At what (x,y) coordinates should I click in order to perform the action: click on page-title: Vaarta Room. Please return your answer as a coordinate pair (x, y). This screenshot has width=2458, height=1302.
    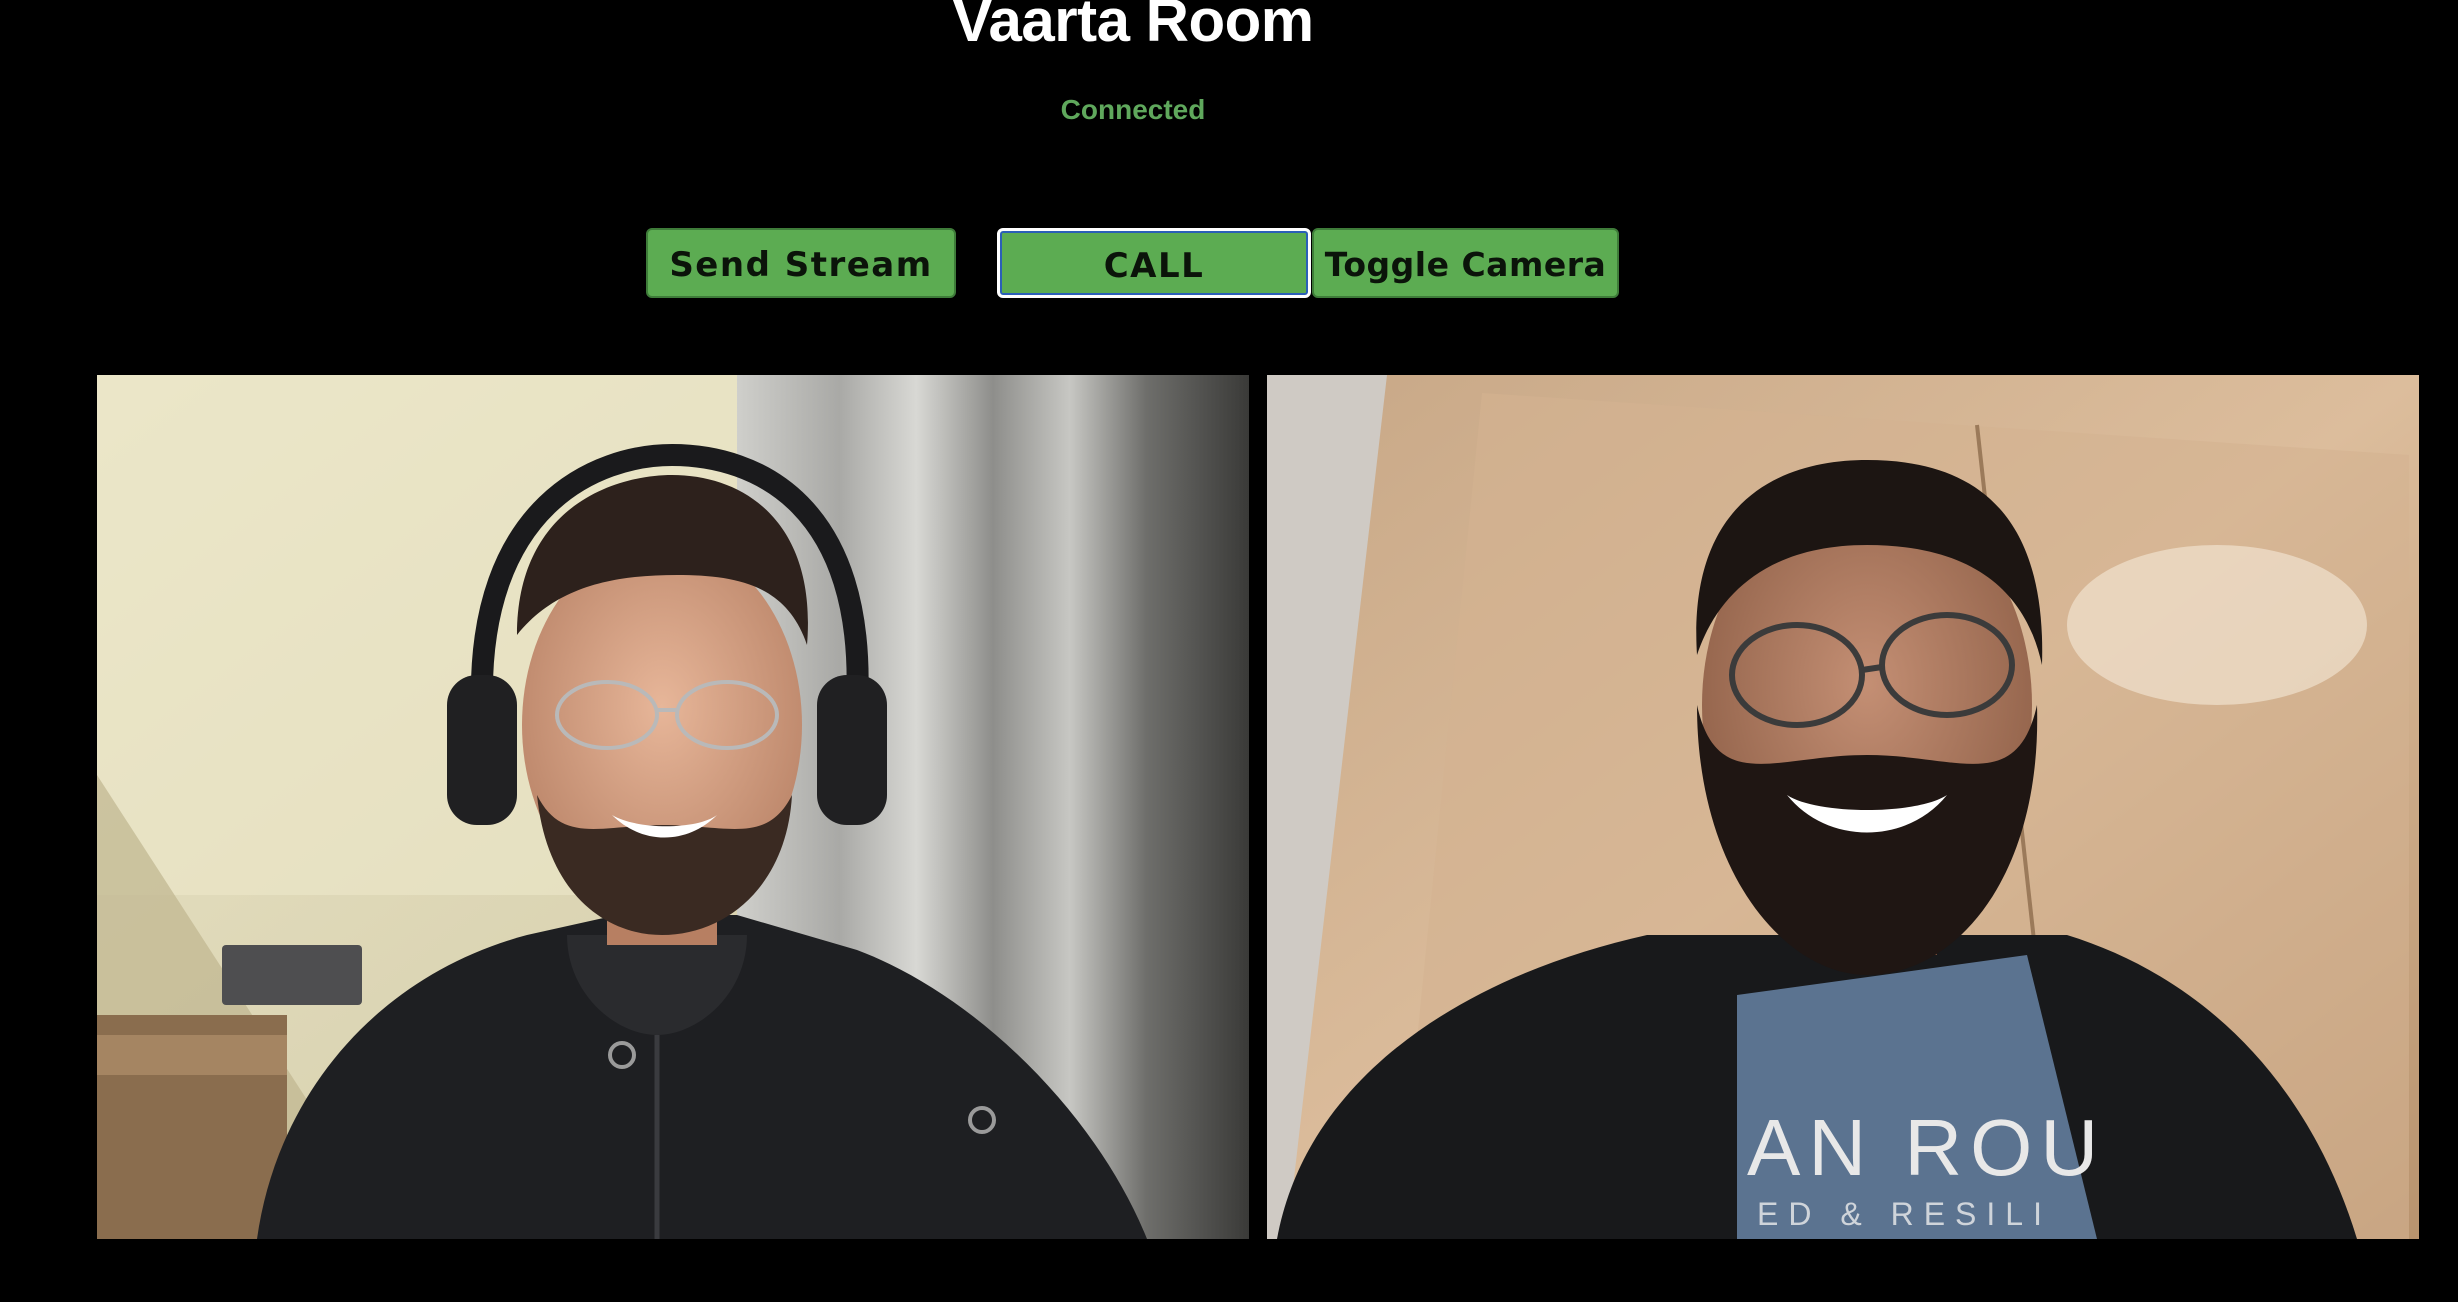
    Looking at the image, I should click on (1133, 27).